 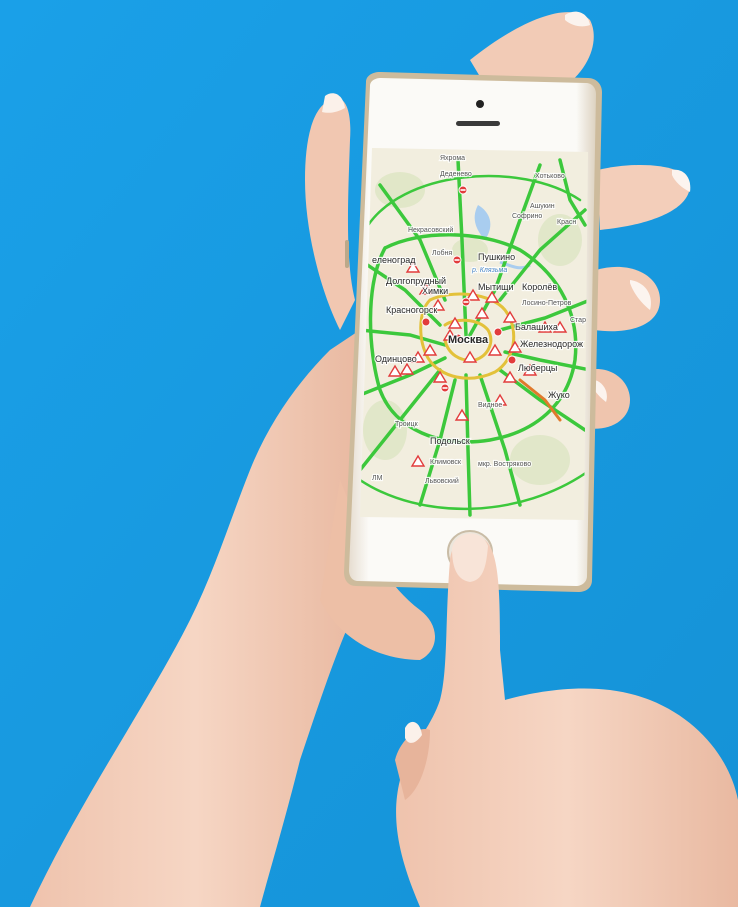 I want to click on label-korolev: Королёв, so click(x=539, y=287).